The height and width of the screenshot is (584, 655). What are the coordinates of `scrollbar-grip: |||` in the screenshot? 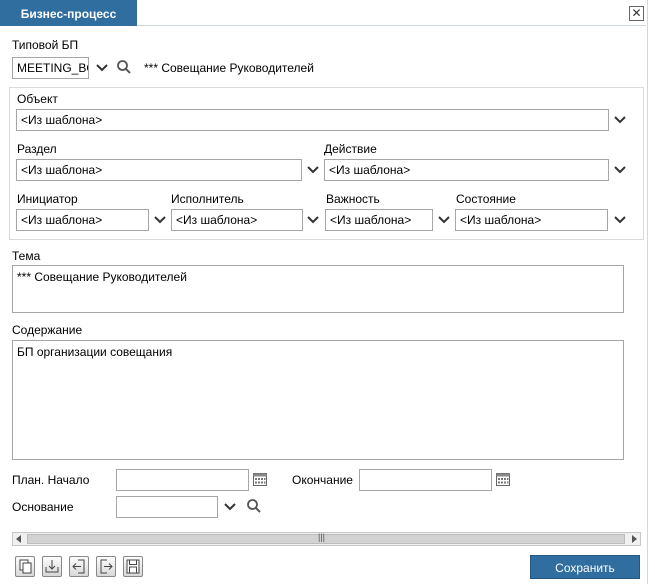 It's located at (322, 537).